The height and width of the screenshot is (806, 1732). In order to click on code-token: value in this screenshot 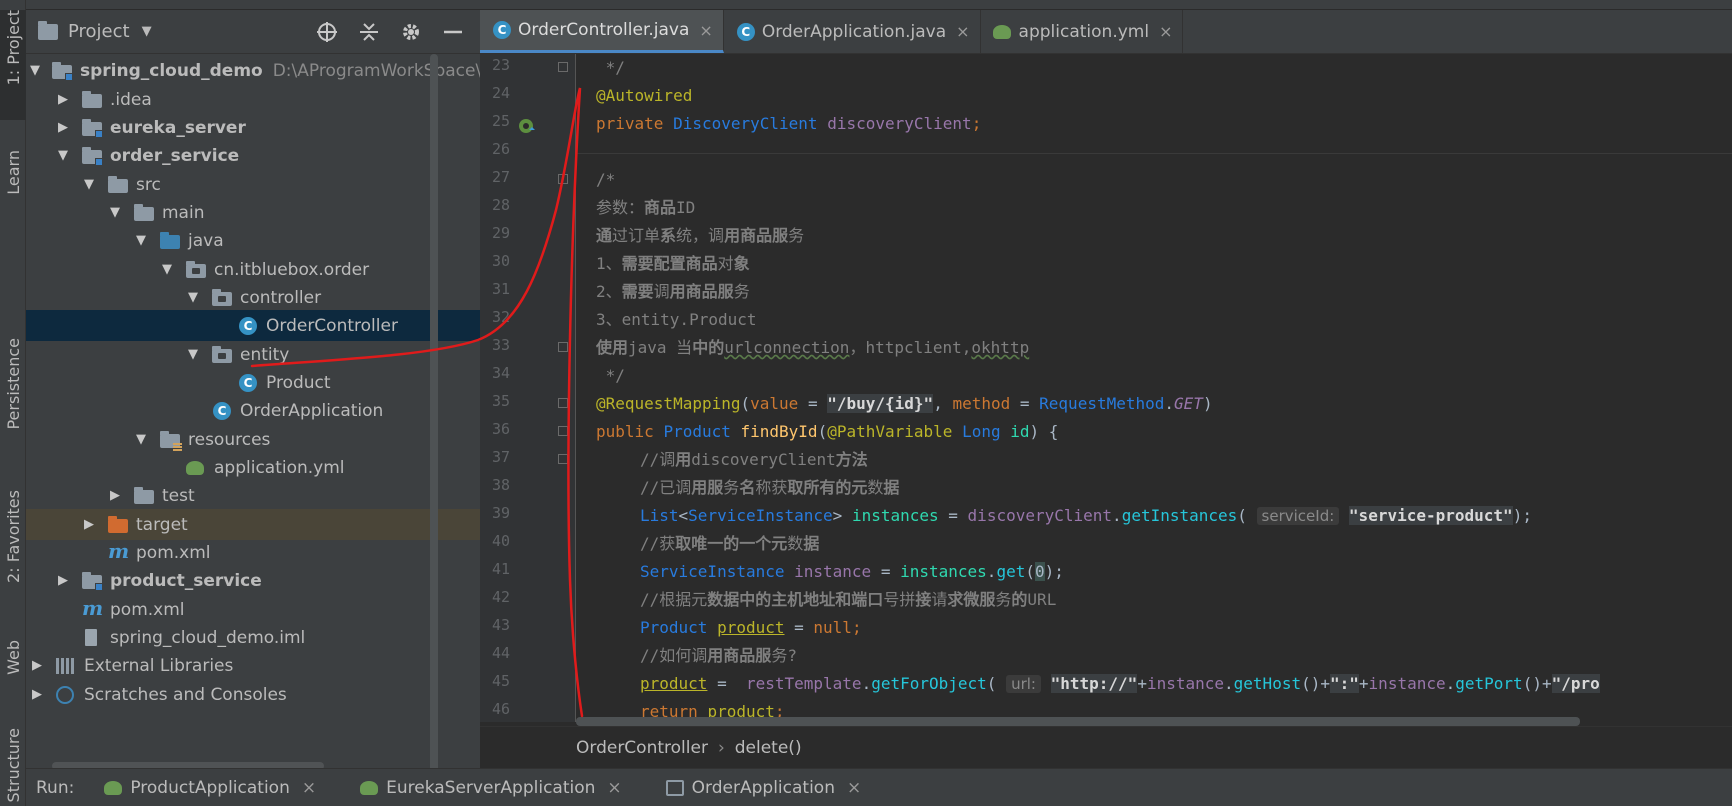, I will do `click(774, 403)`.